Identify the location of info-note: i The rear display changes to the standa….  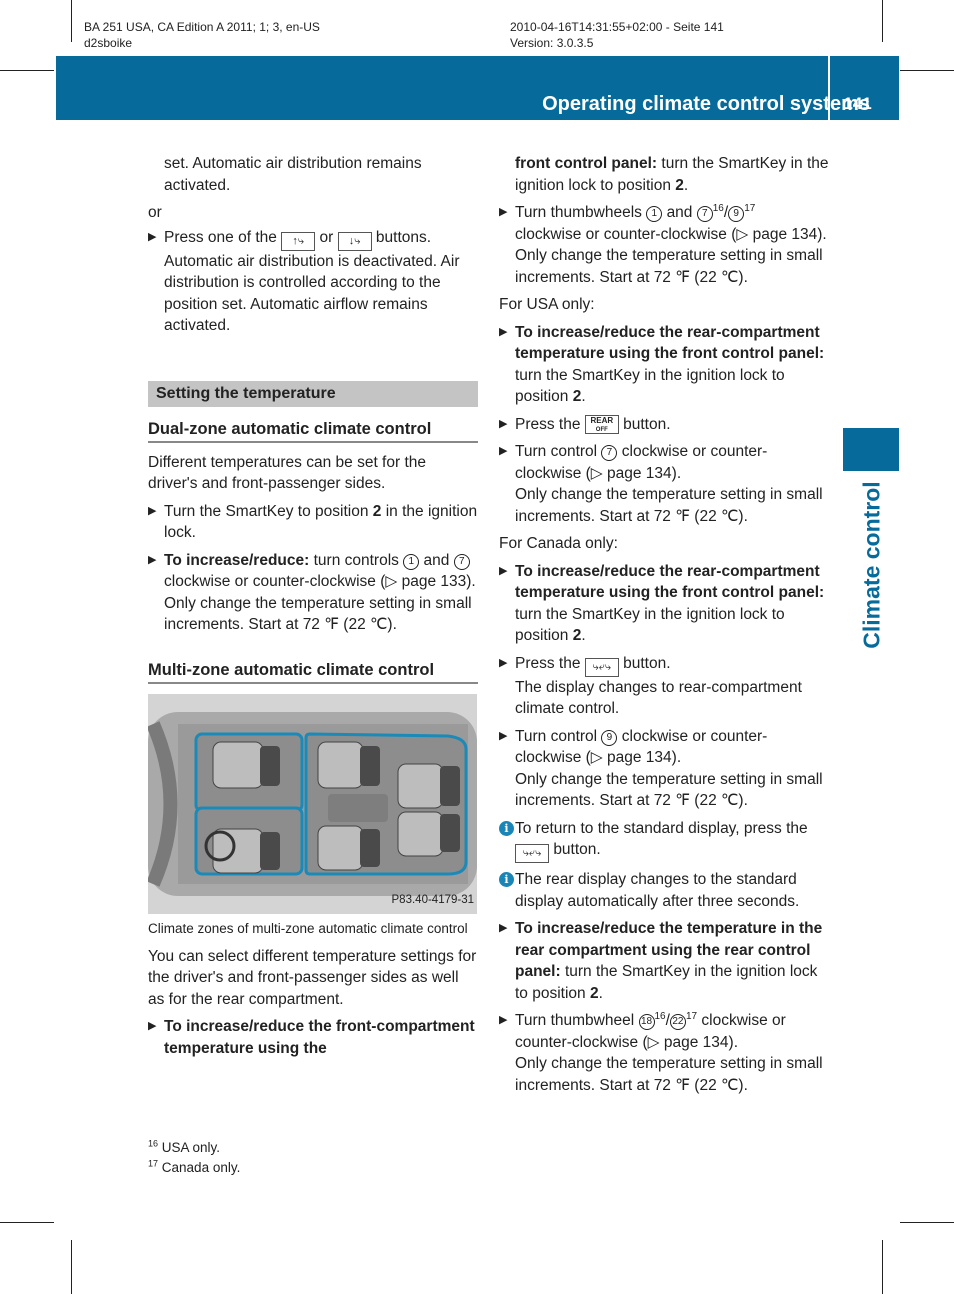
(665, 890).